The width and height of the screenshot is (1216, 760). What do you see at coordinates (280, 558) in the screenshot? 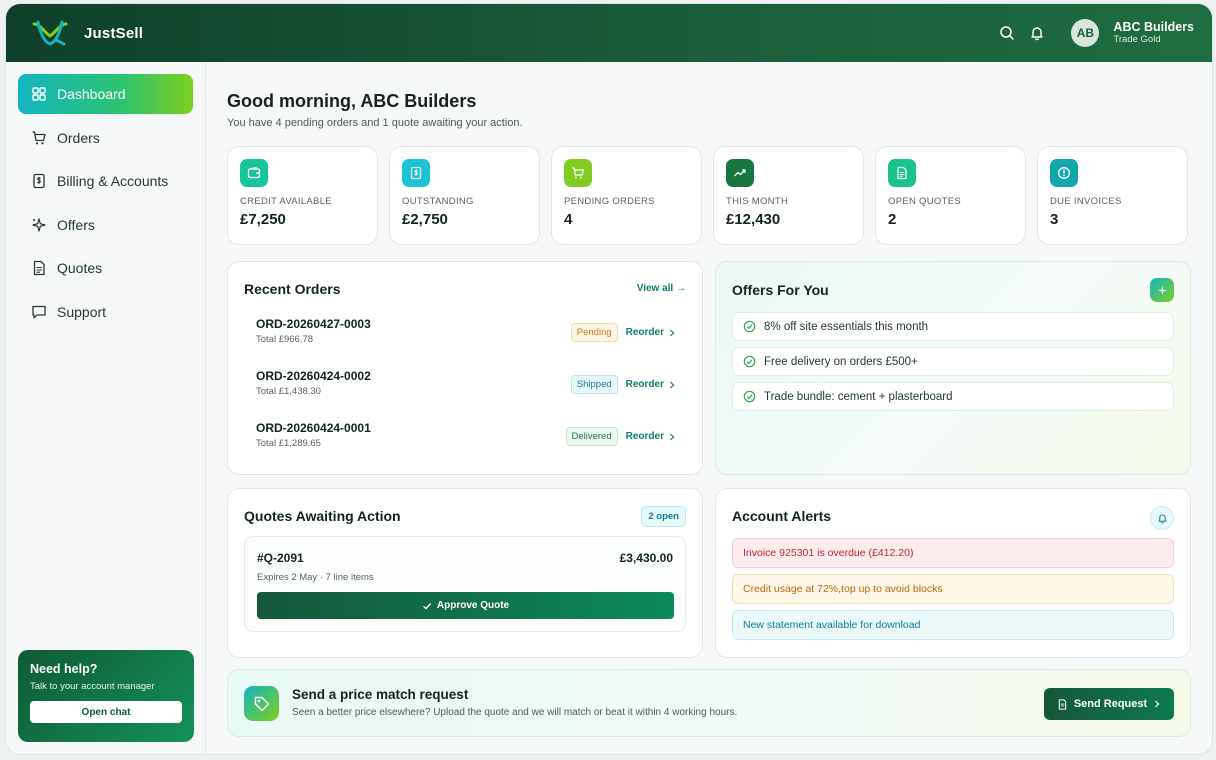
I see `quote-id: #Q-2091` at bounding box center [280, 558].